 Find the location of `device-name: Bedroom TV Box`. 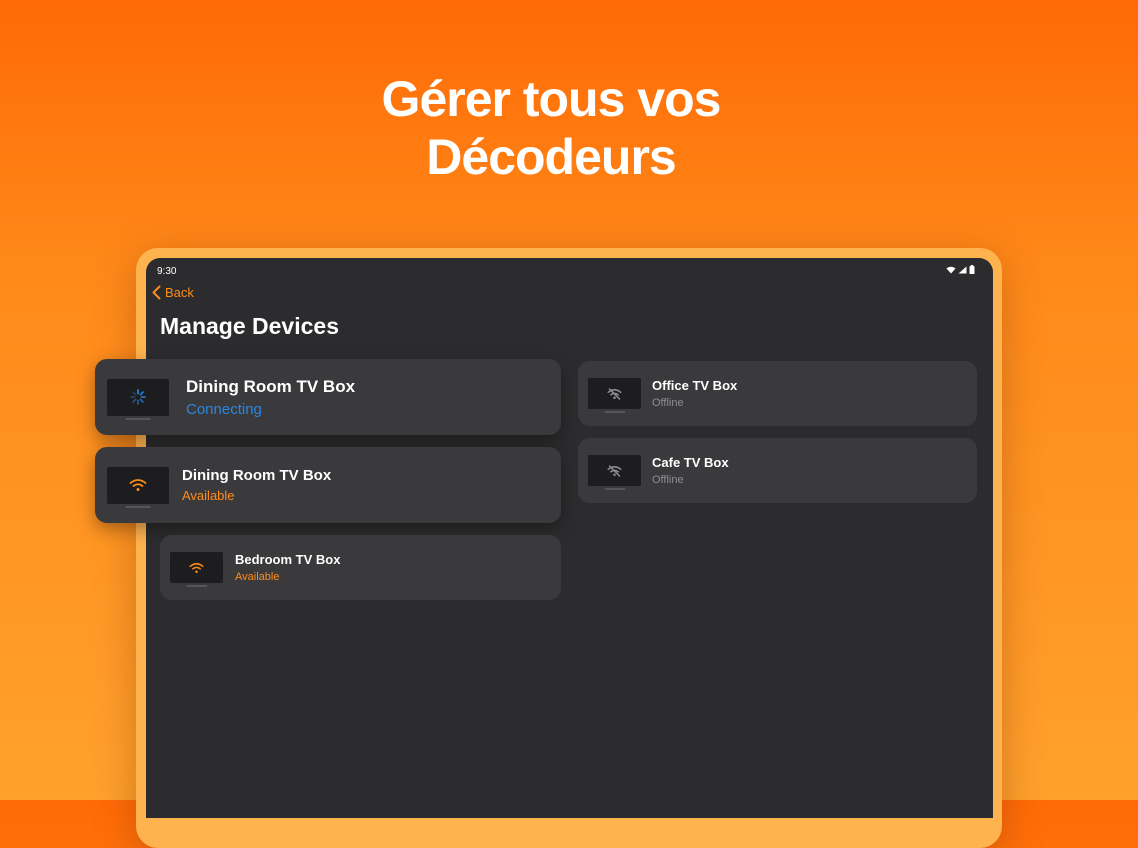

device-name: Bedroom TV Box is located at coordinates (288, 559).